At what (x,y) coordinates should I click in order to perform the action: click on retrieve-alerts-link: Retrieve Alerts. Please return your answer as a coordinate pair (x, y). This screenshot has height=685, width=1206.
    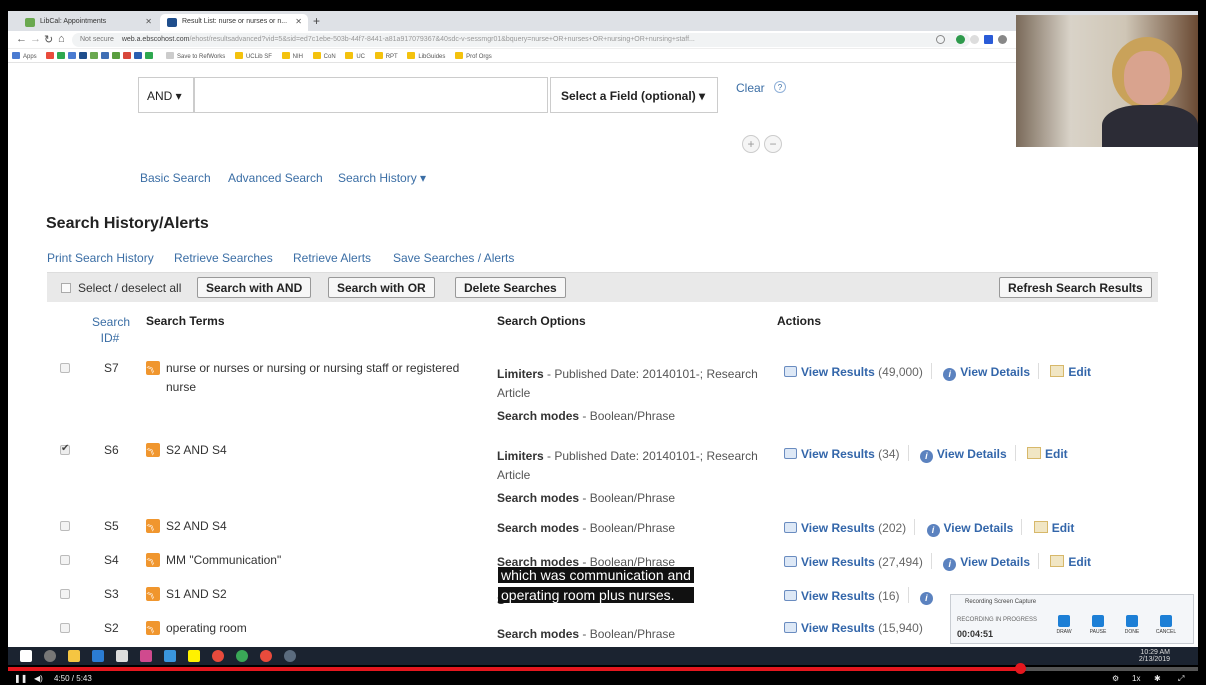
    Looking at the image, I should click on (332, 258).